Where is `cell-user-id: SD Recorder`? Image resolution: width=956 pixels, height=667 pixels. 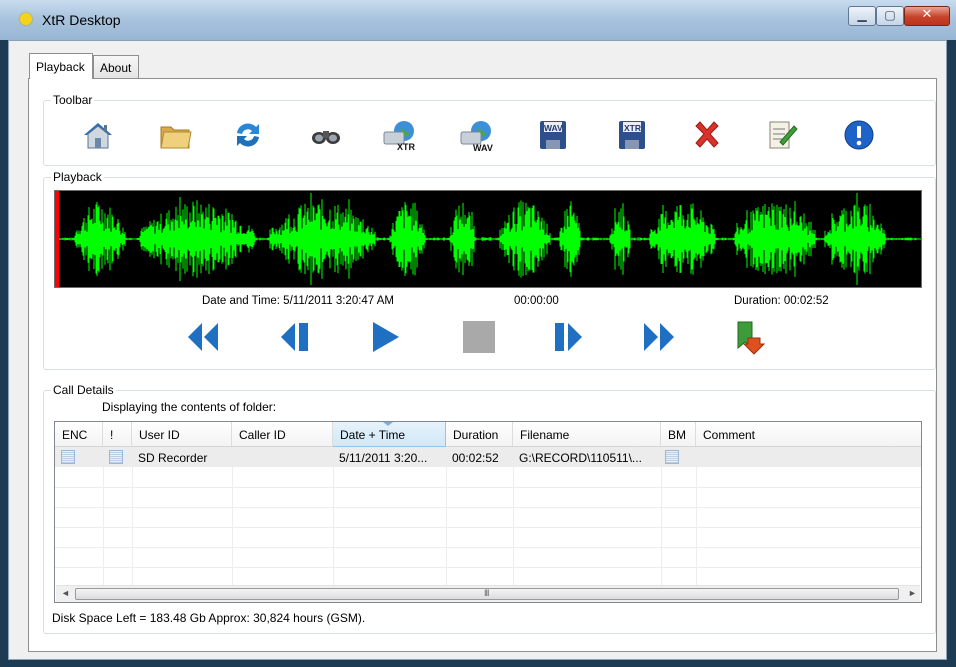 cell-user-id: SD Recorder is located at coordinates (182, 457).